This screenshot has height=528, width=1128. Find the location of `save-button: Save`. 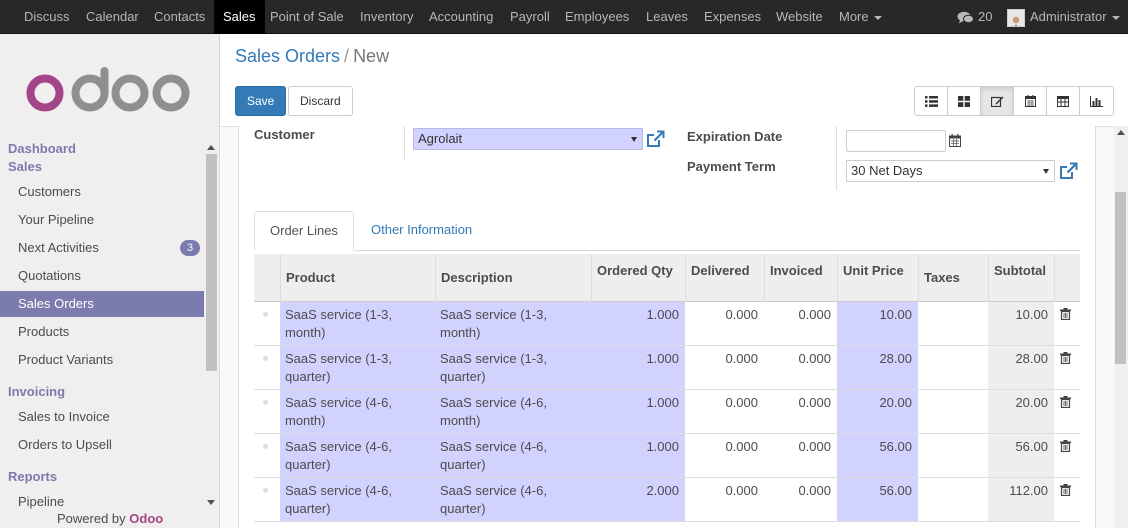

save-button: Save is located at coordinates (261, 101).